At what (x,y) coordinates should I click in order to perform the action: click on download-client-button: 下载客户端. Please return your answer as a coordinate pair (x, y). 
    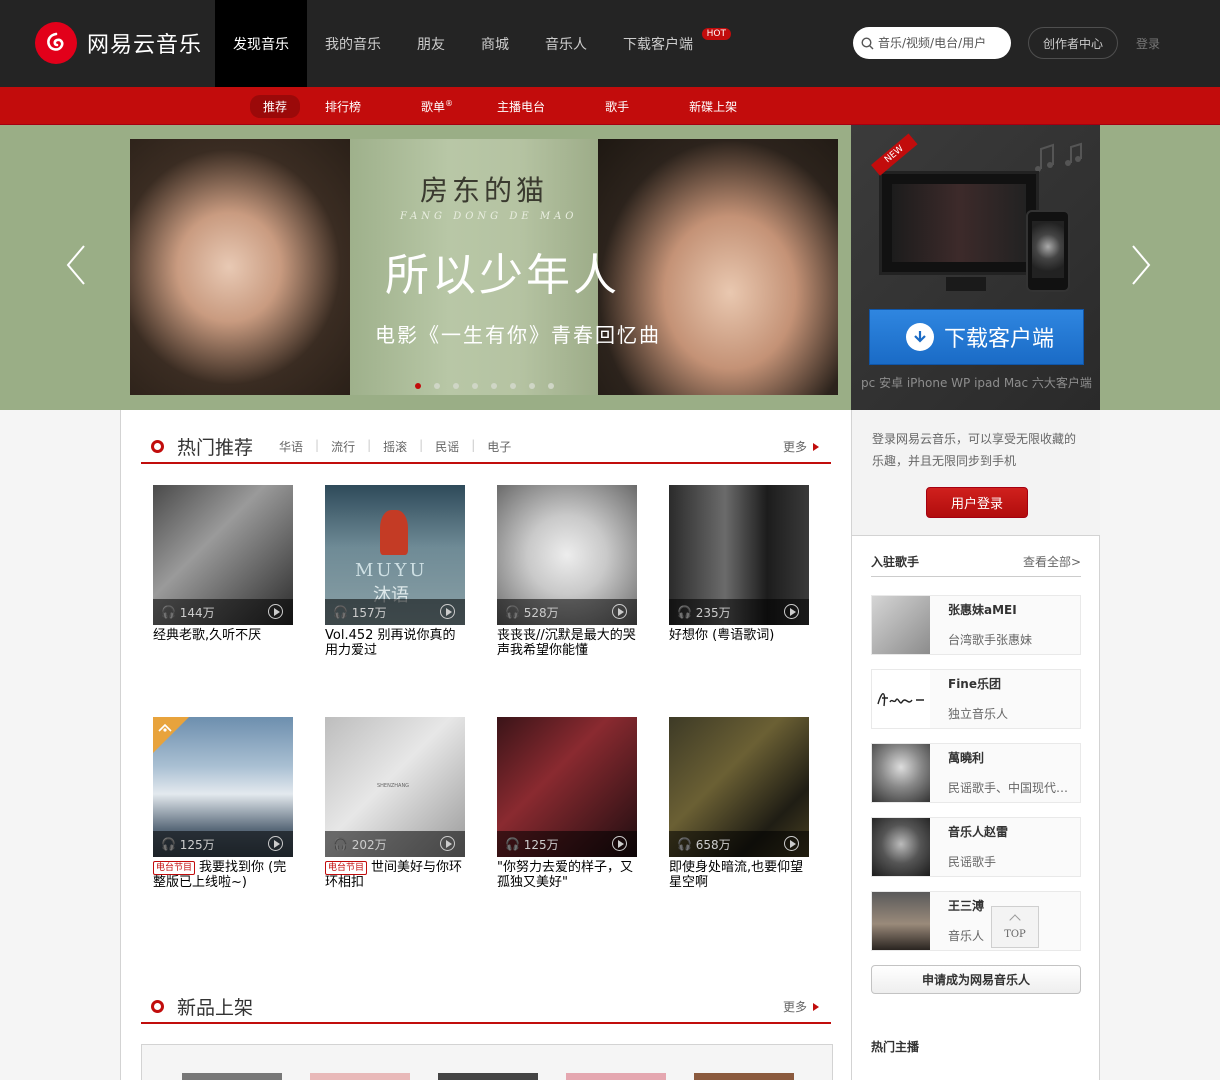
    Looking at the image, I should click on (976, 337).